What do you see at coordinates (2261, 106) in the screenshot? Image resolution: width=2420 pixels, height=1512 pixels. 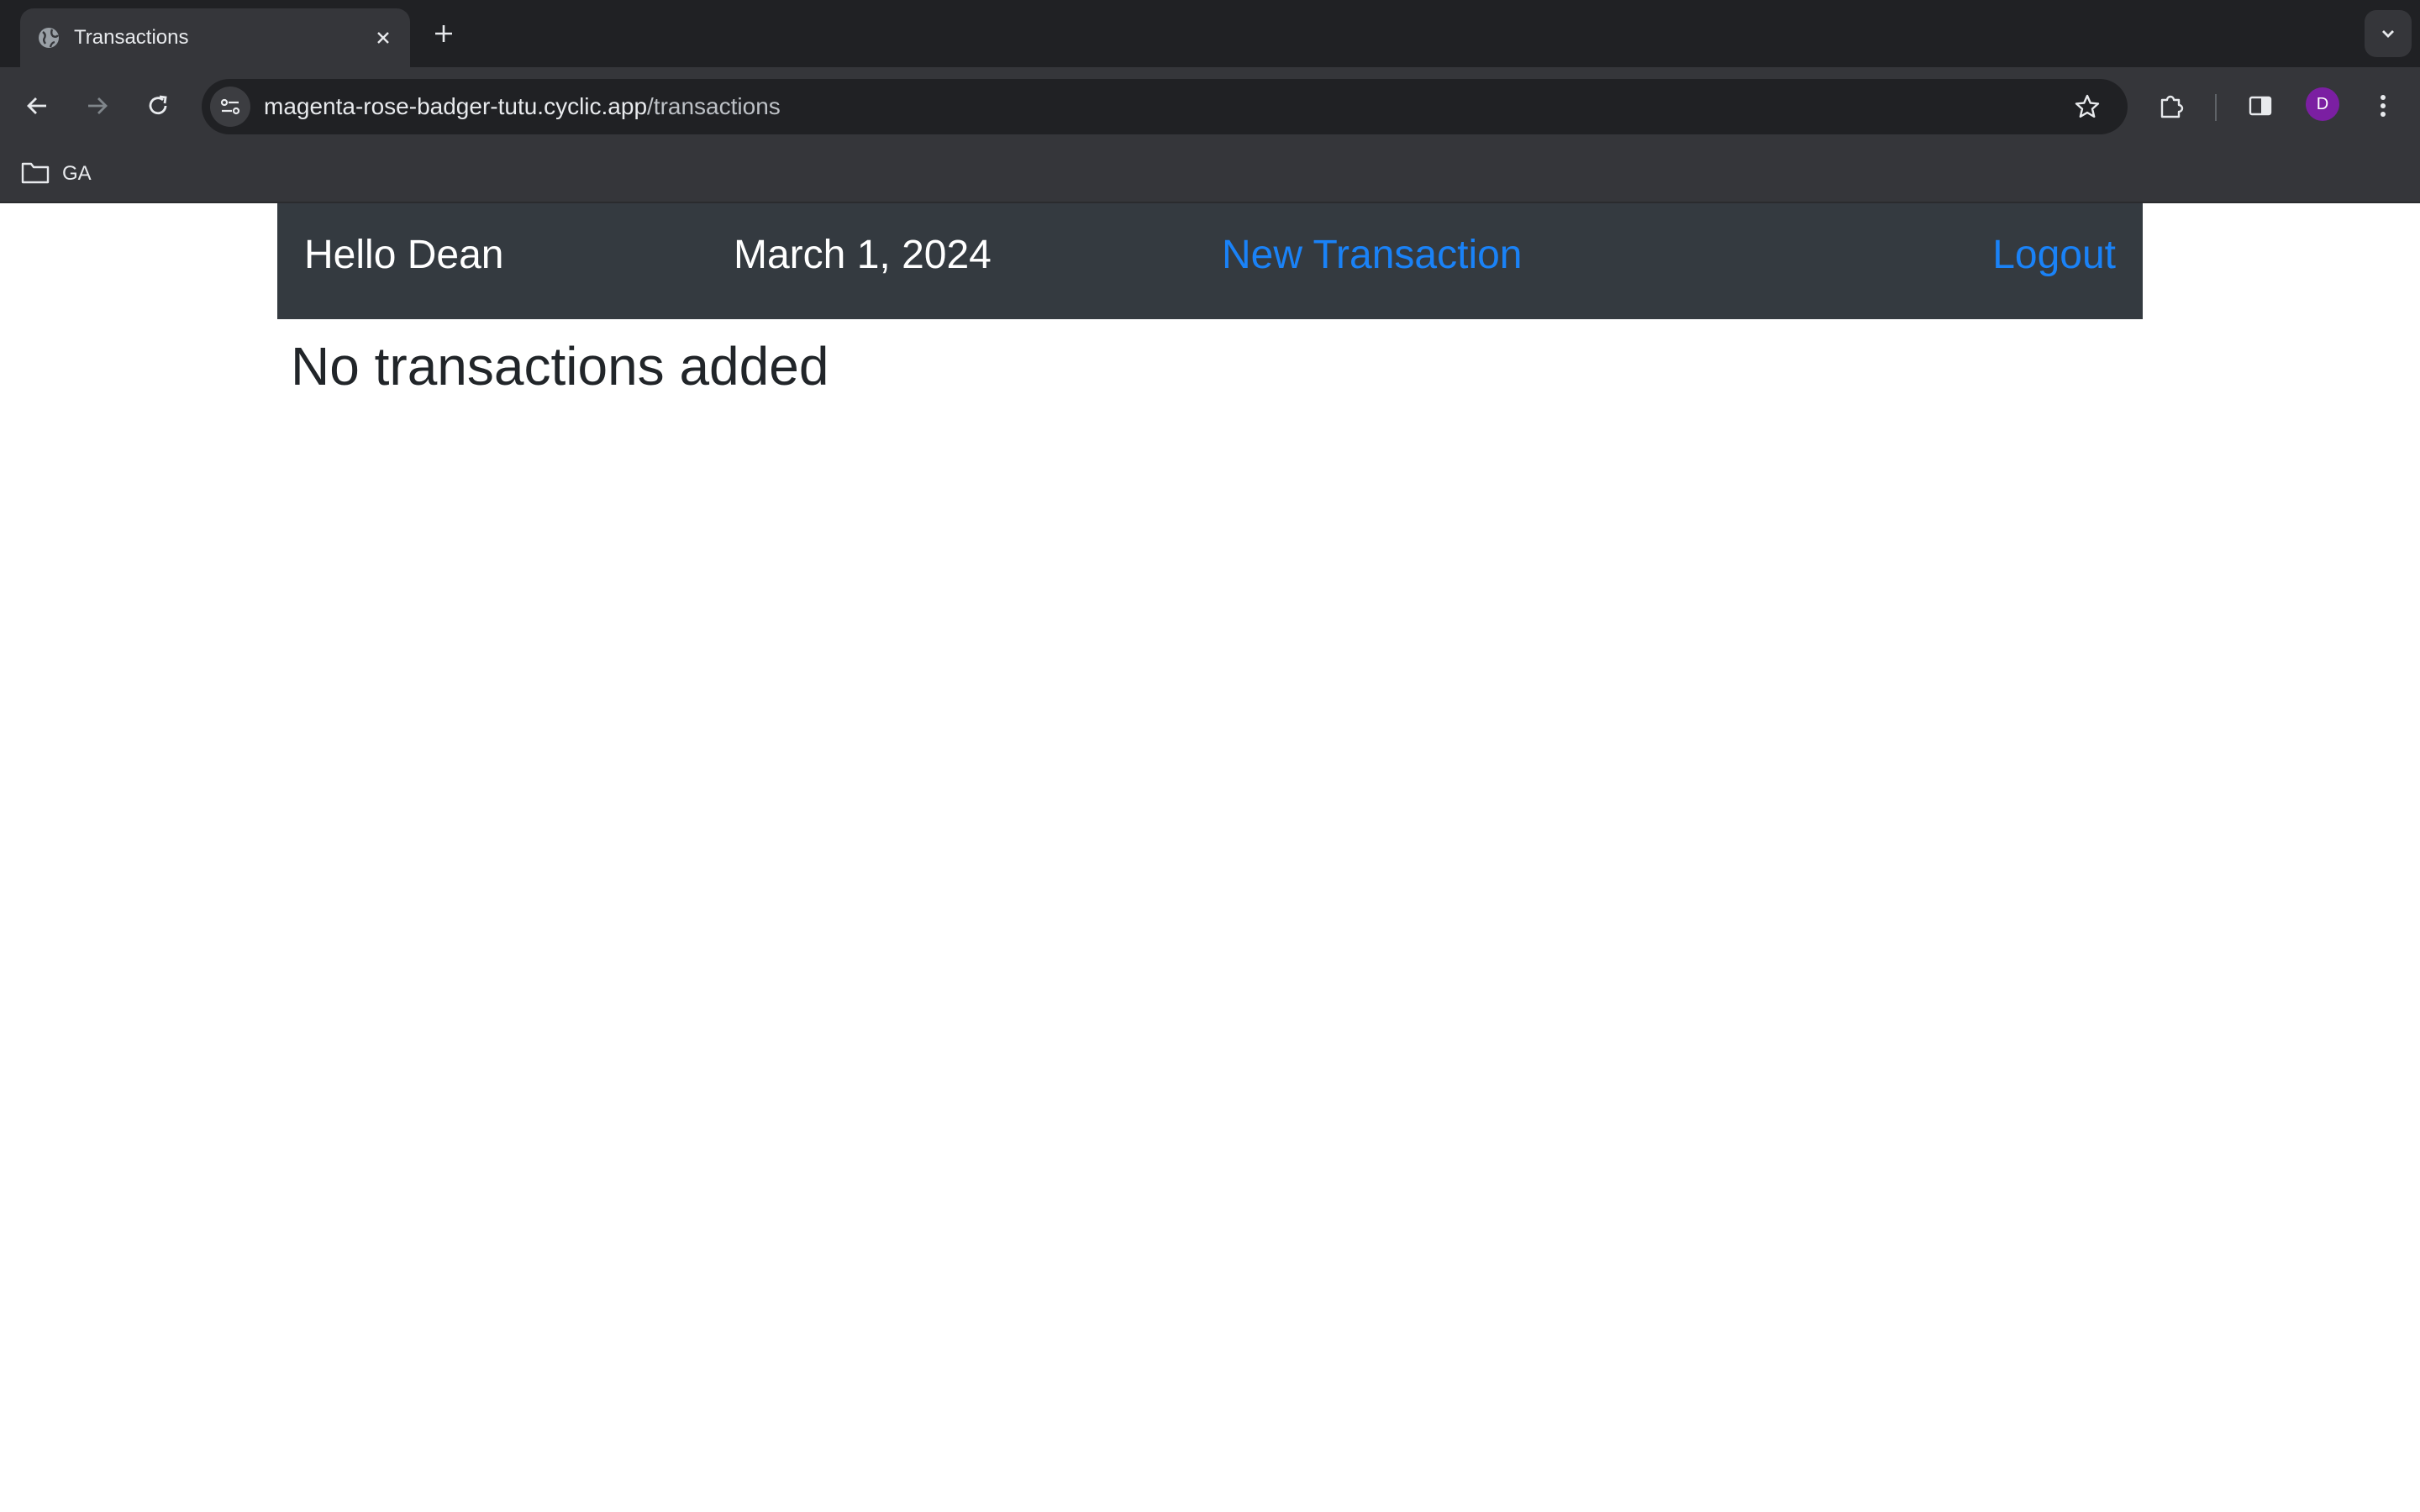 I see `side-panel-icon` at bounding box center [2261, 106].